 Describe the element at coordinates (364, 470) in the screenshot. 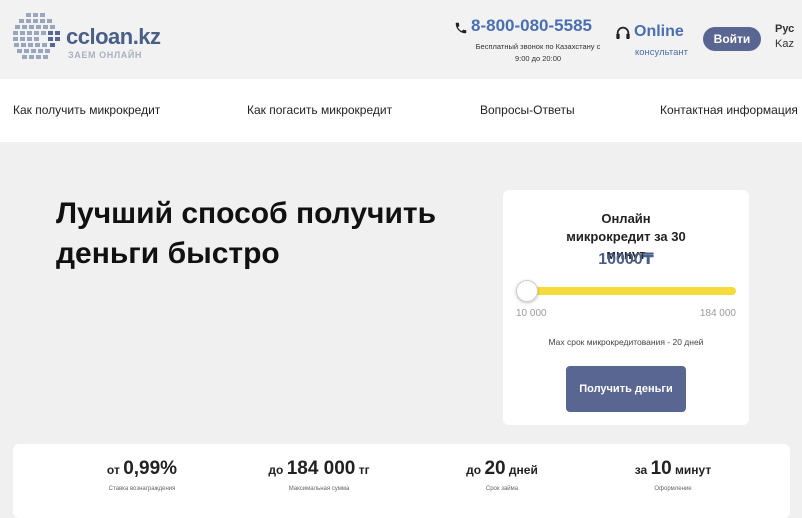

I see `stat-suffix: тг` at that location.